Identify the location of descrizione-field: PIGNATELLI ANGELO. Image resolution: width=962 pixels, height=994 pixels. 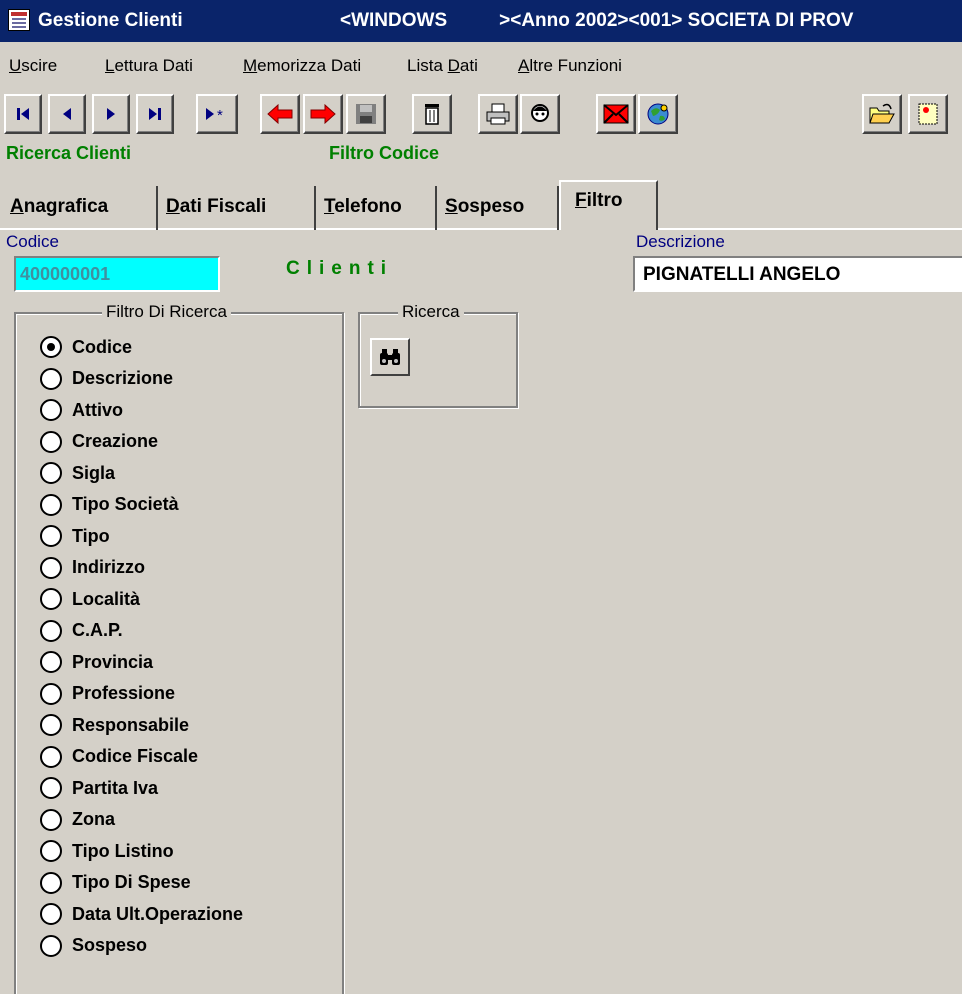
(797, 274).